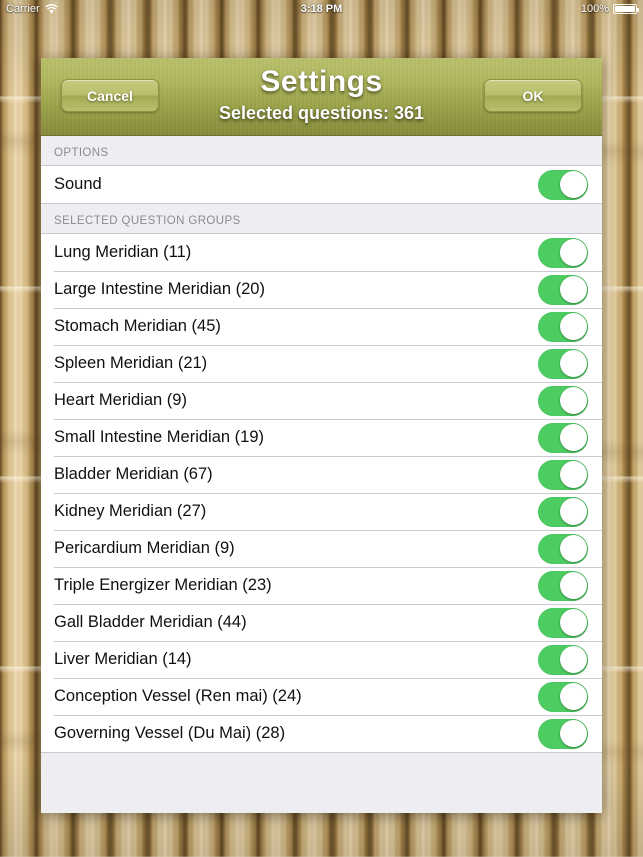 The width and height of the screenshot is (643, 857). I want to click on row-label: Pericardium Meridian (9), so click(144, 548).